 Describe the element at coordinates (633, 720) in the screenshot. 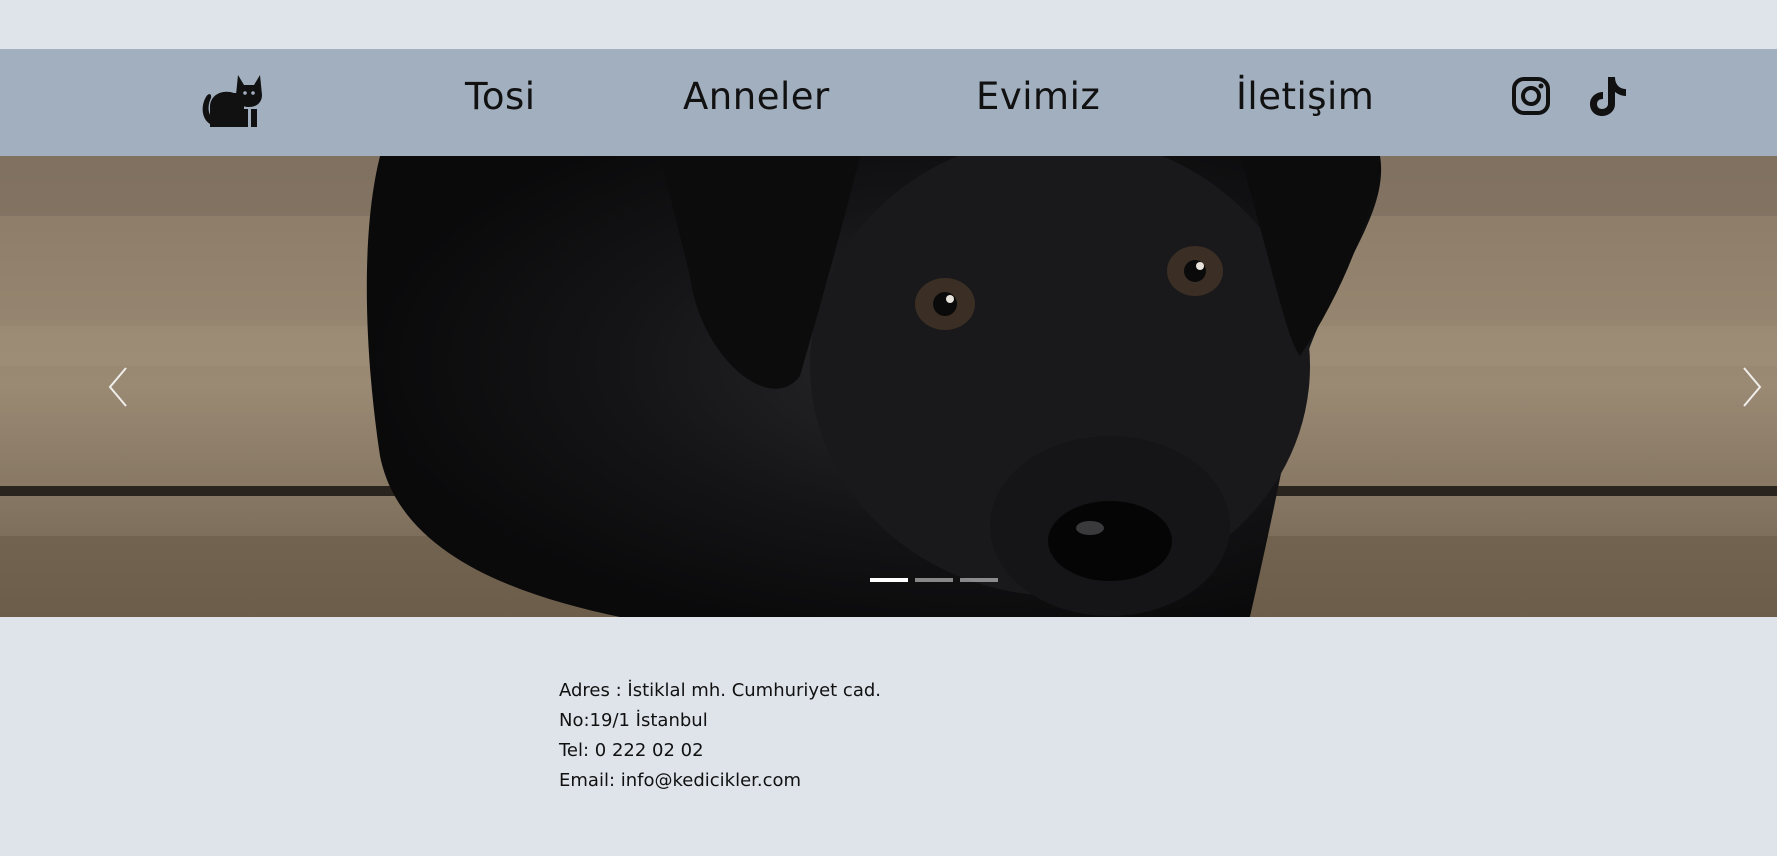

I see `contact-address-line2: No:19/1 İstanbul` at that location.